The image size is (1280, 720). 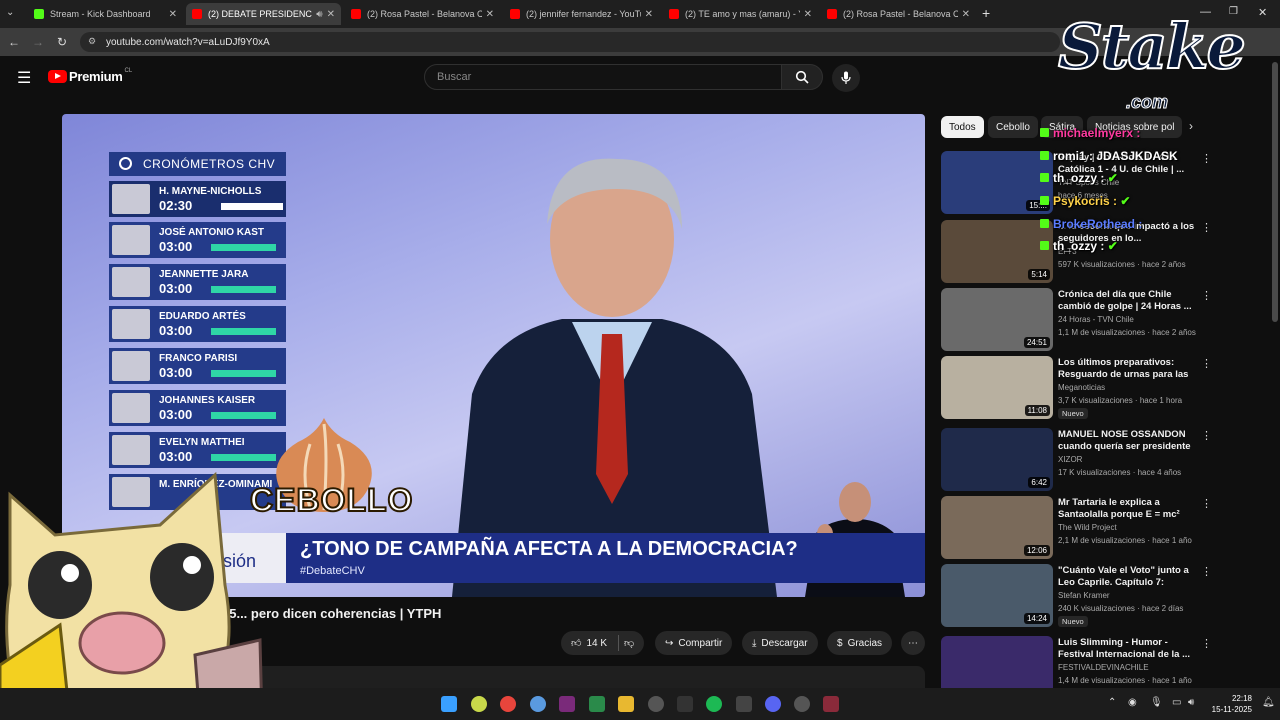 I want to click on channel-name: 24 Horas - TVN Chile, so click(x=1096, y=319).